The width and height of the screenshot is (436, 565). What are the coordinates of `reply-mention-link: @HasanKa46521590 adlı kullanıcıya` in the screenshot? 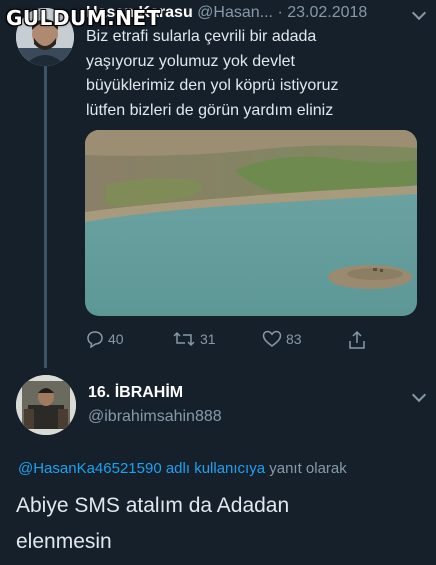 It's located at (141, 468).